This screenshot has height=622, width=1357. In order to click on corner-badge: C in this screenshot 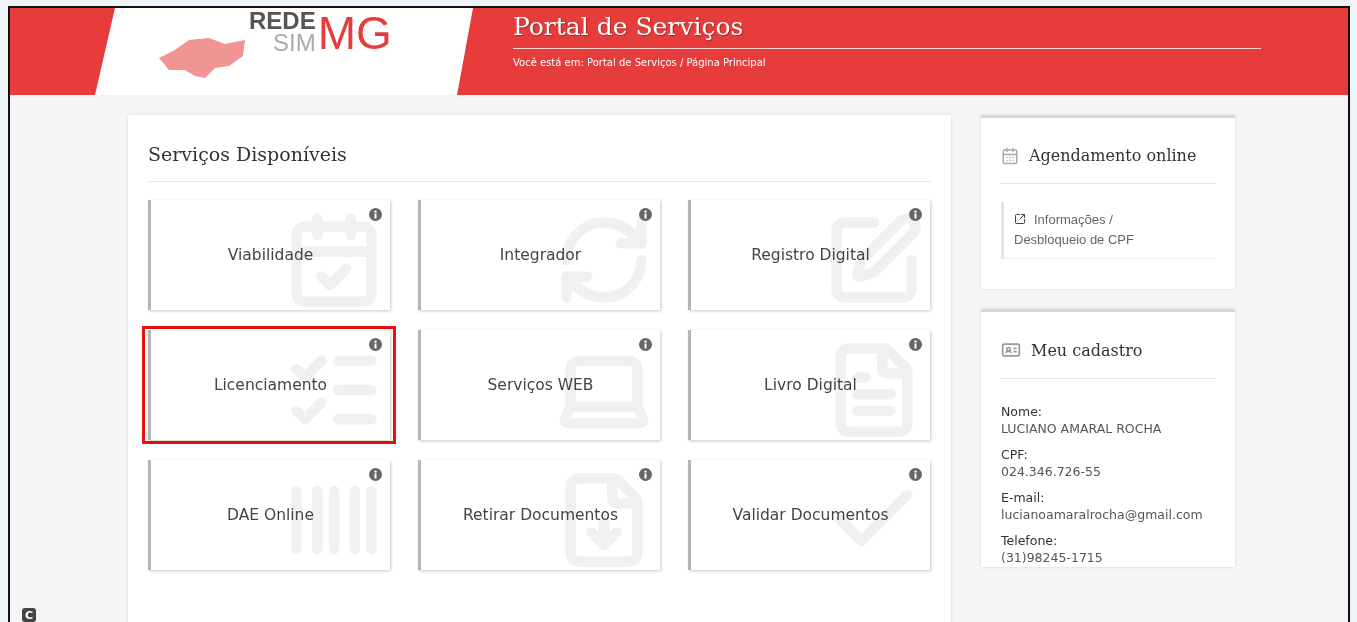, I will do `click(29, 615)`.